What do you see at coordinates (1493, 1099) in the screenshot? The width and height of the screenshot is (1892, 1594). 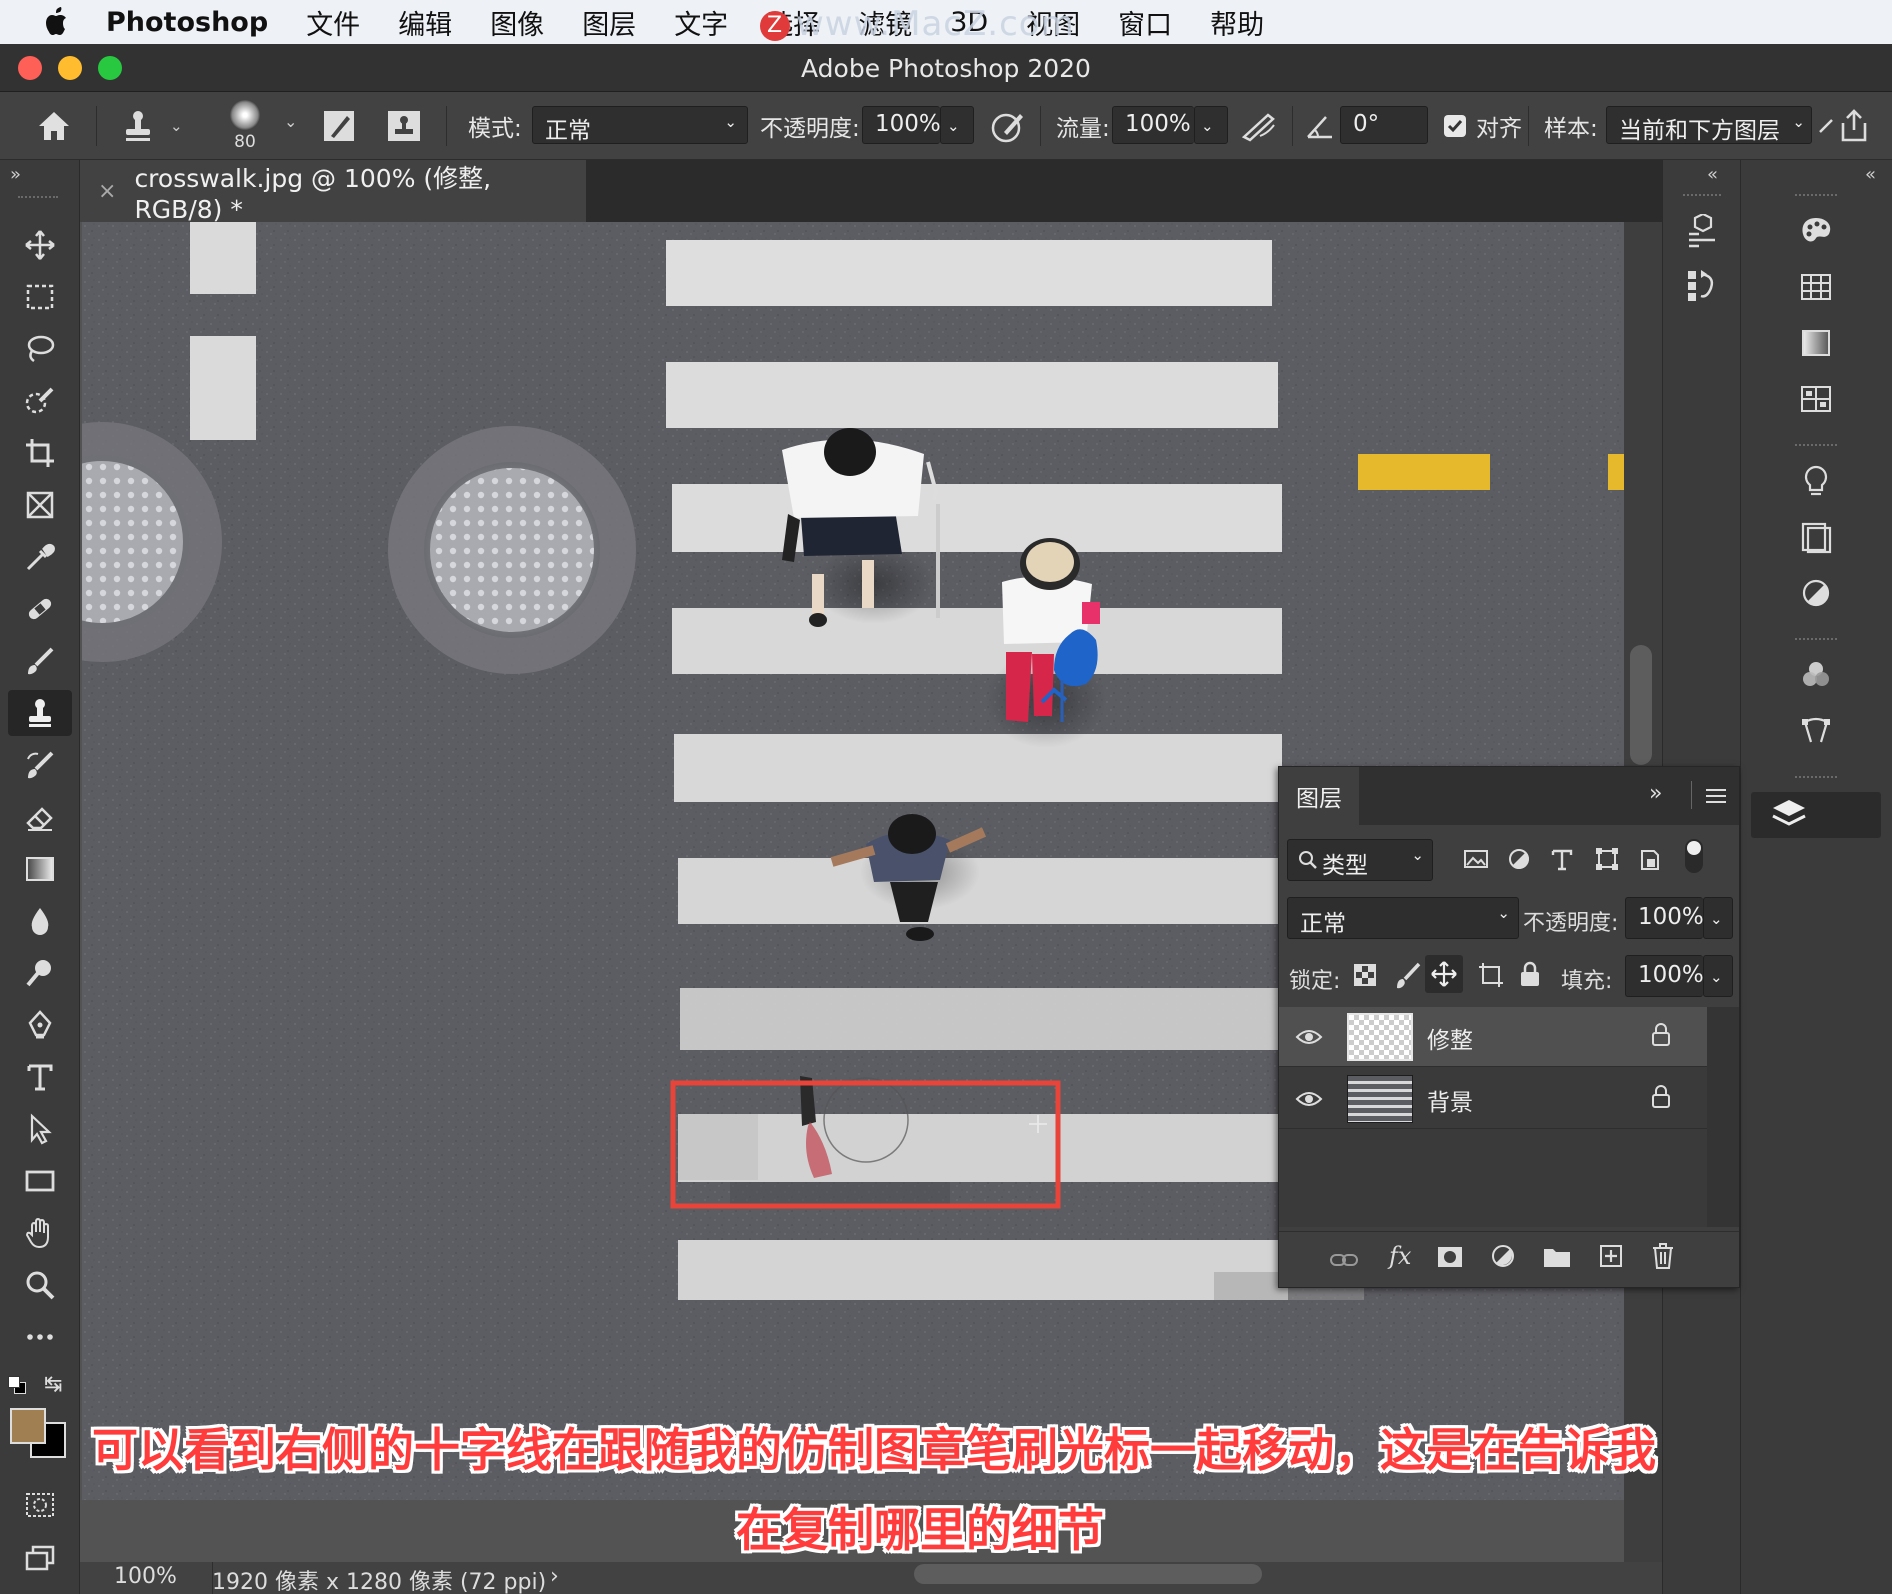 I see `layer-row-background: 背景` at bounding box center [1493, 1099].